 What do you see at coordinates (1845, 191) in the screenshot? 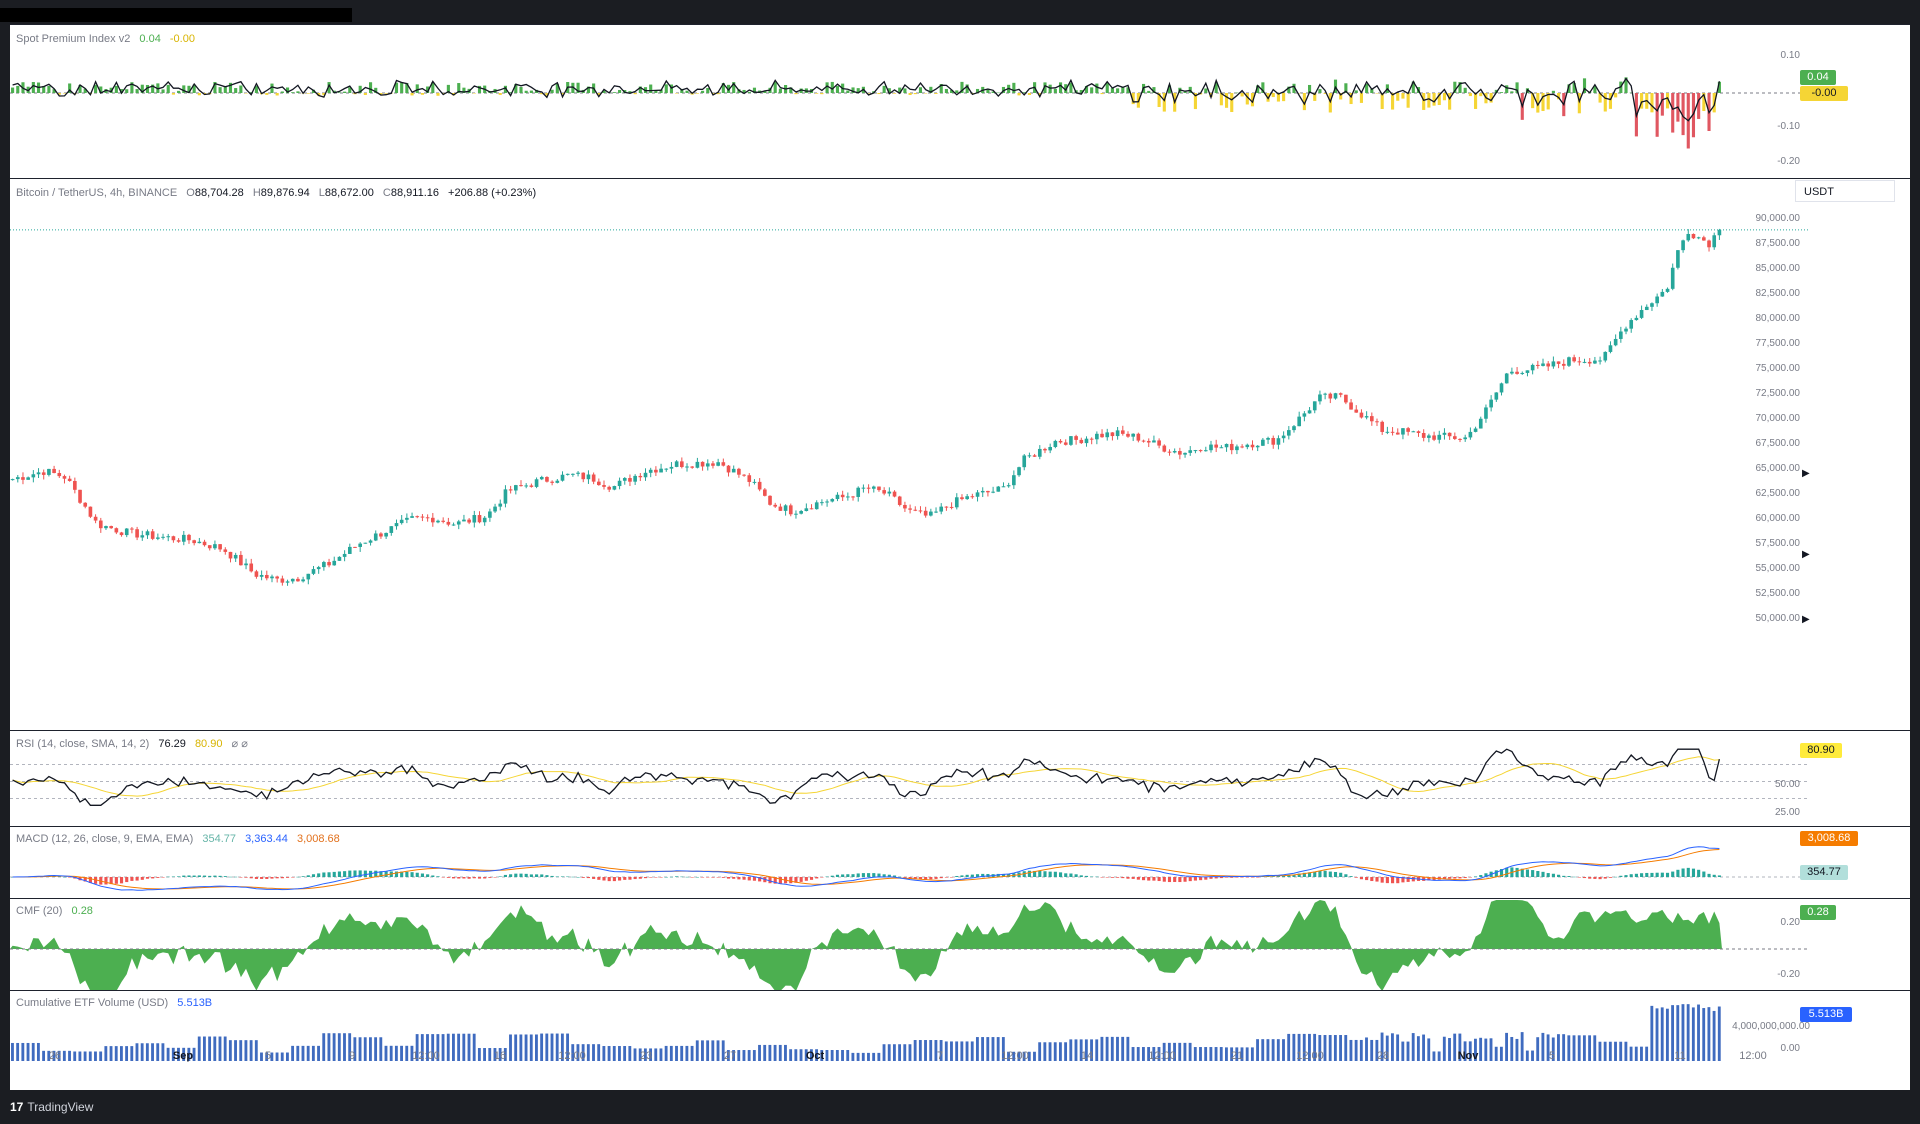
I see `currency-unit-button: USDT` at bounding box center [1845, 191].